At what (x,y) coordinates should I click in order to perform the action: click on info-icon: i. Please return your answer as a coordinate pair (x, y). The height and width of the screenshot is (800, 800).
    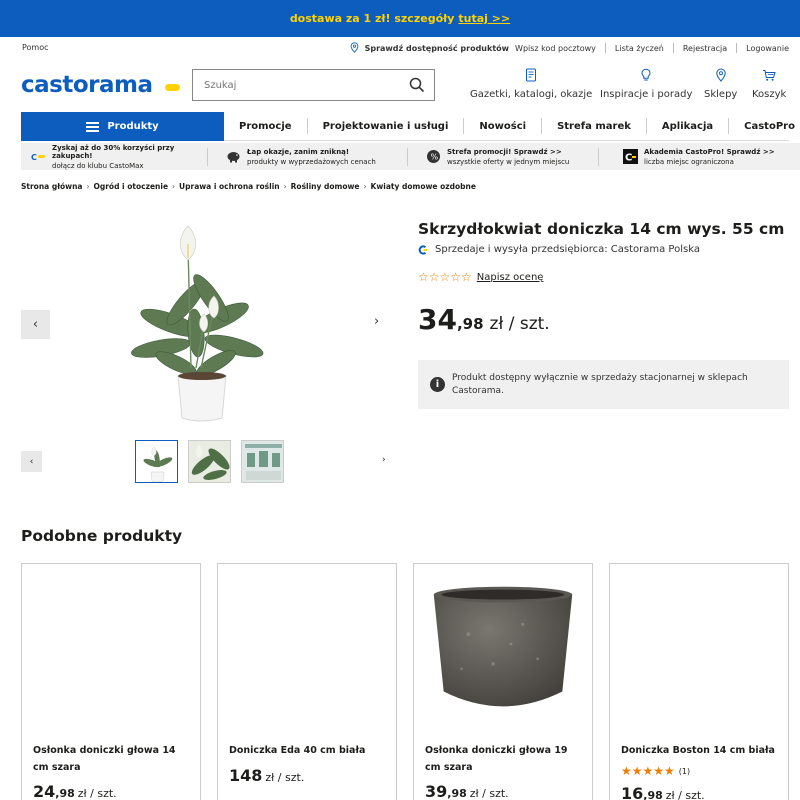
    Looking at the image, I should click on (437, 384).